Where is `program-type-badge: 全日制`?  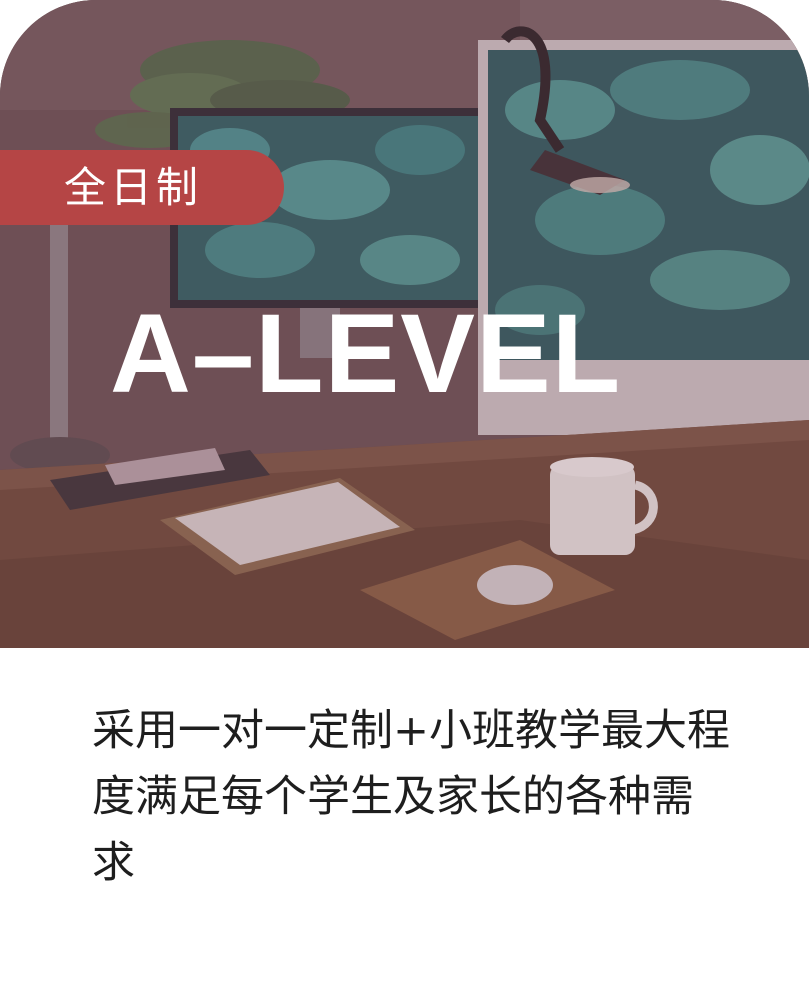
program-type-badge: 全日制 is located at coordinates (142, 187).